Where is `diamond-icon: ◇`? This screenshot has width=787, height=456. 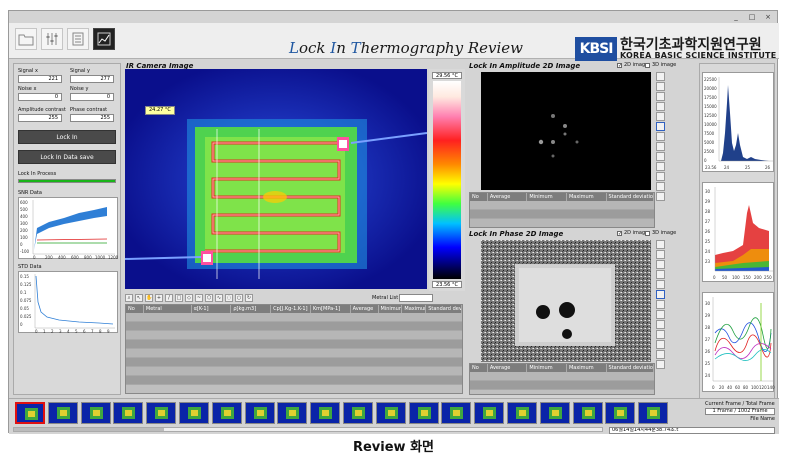 diamond-icon: ◇ is located at coordinates (189, 298).